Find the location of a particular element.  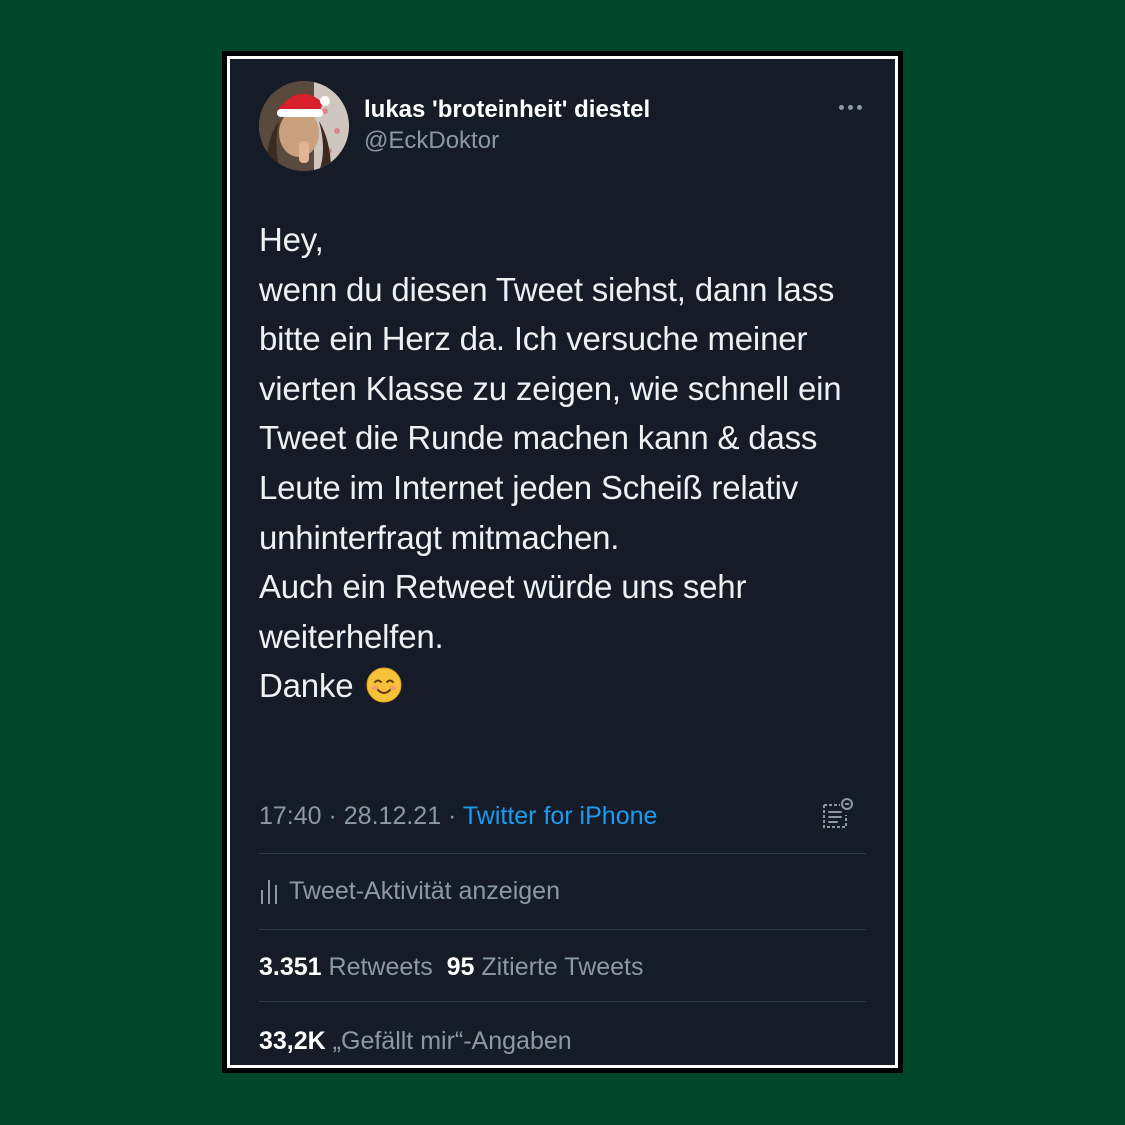

retweets-stat: 3.351 Retweets is located at coordinates (346, 967).